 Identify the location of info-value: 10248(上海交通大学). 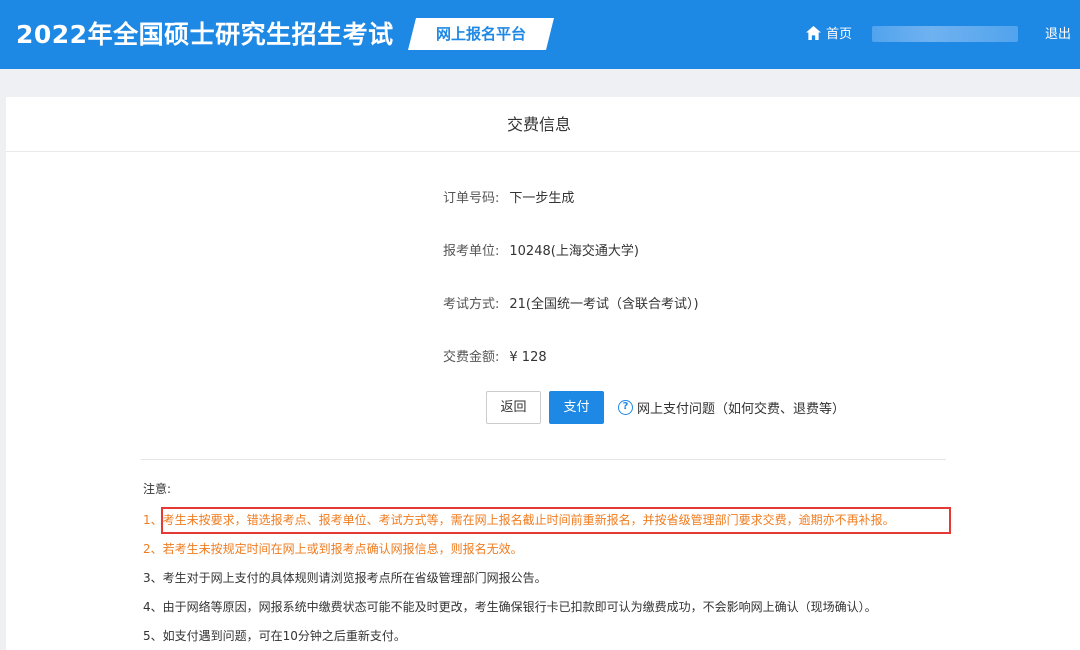
(574, 251).